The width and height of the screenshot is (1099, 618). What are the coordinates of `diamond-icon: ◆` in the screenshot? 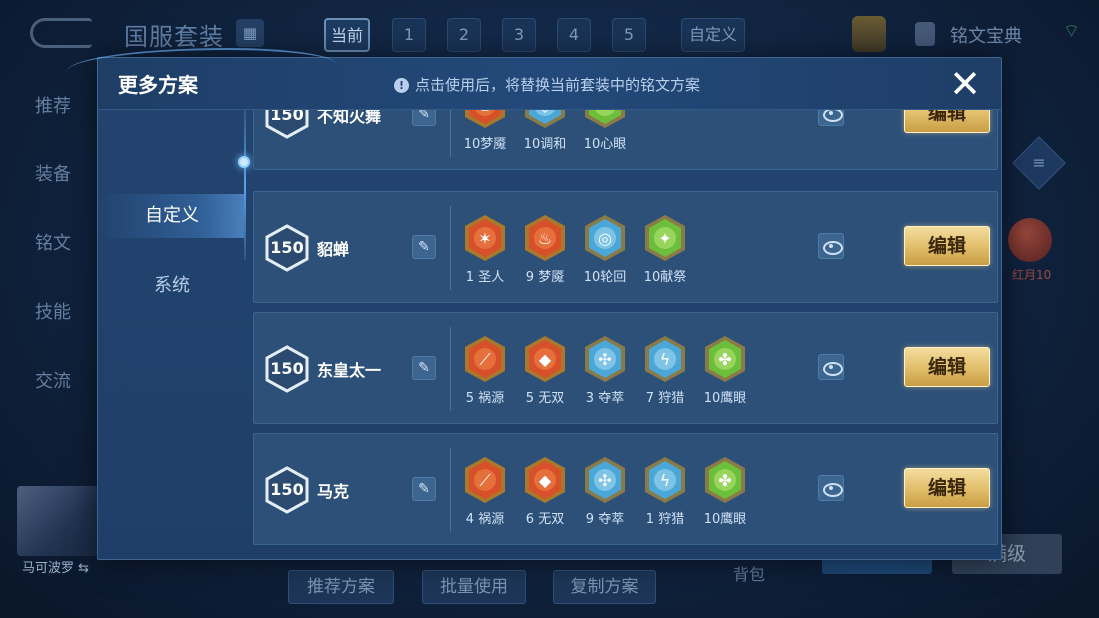 It's located at (545, 480).